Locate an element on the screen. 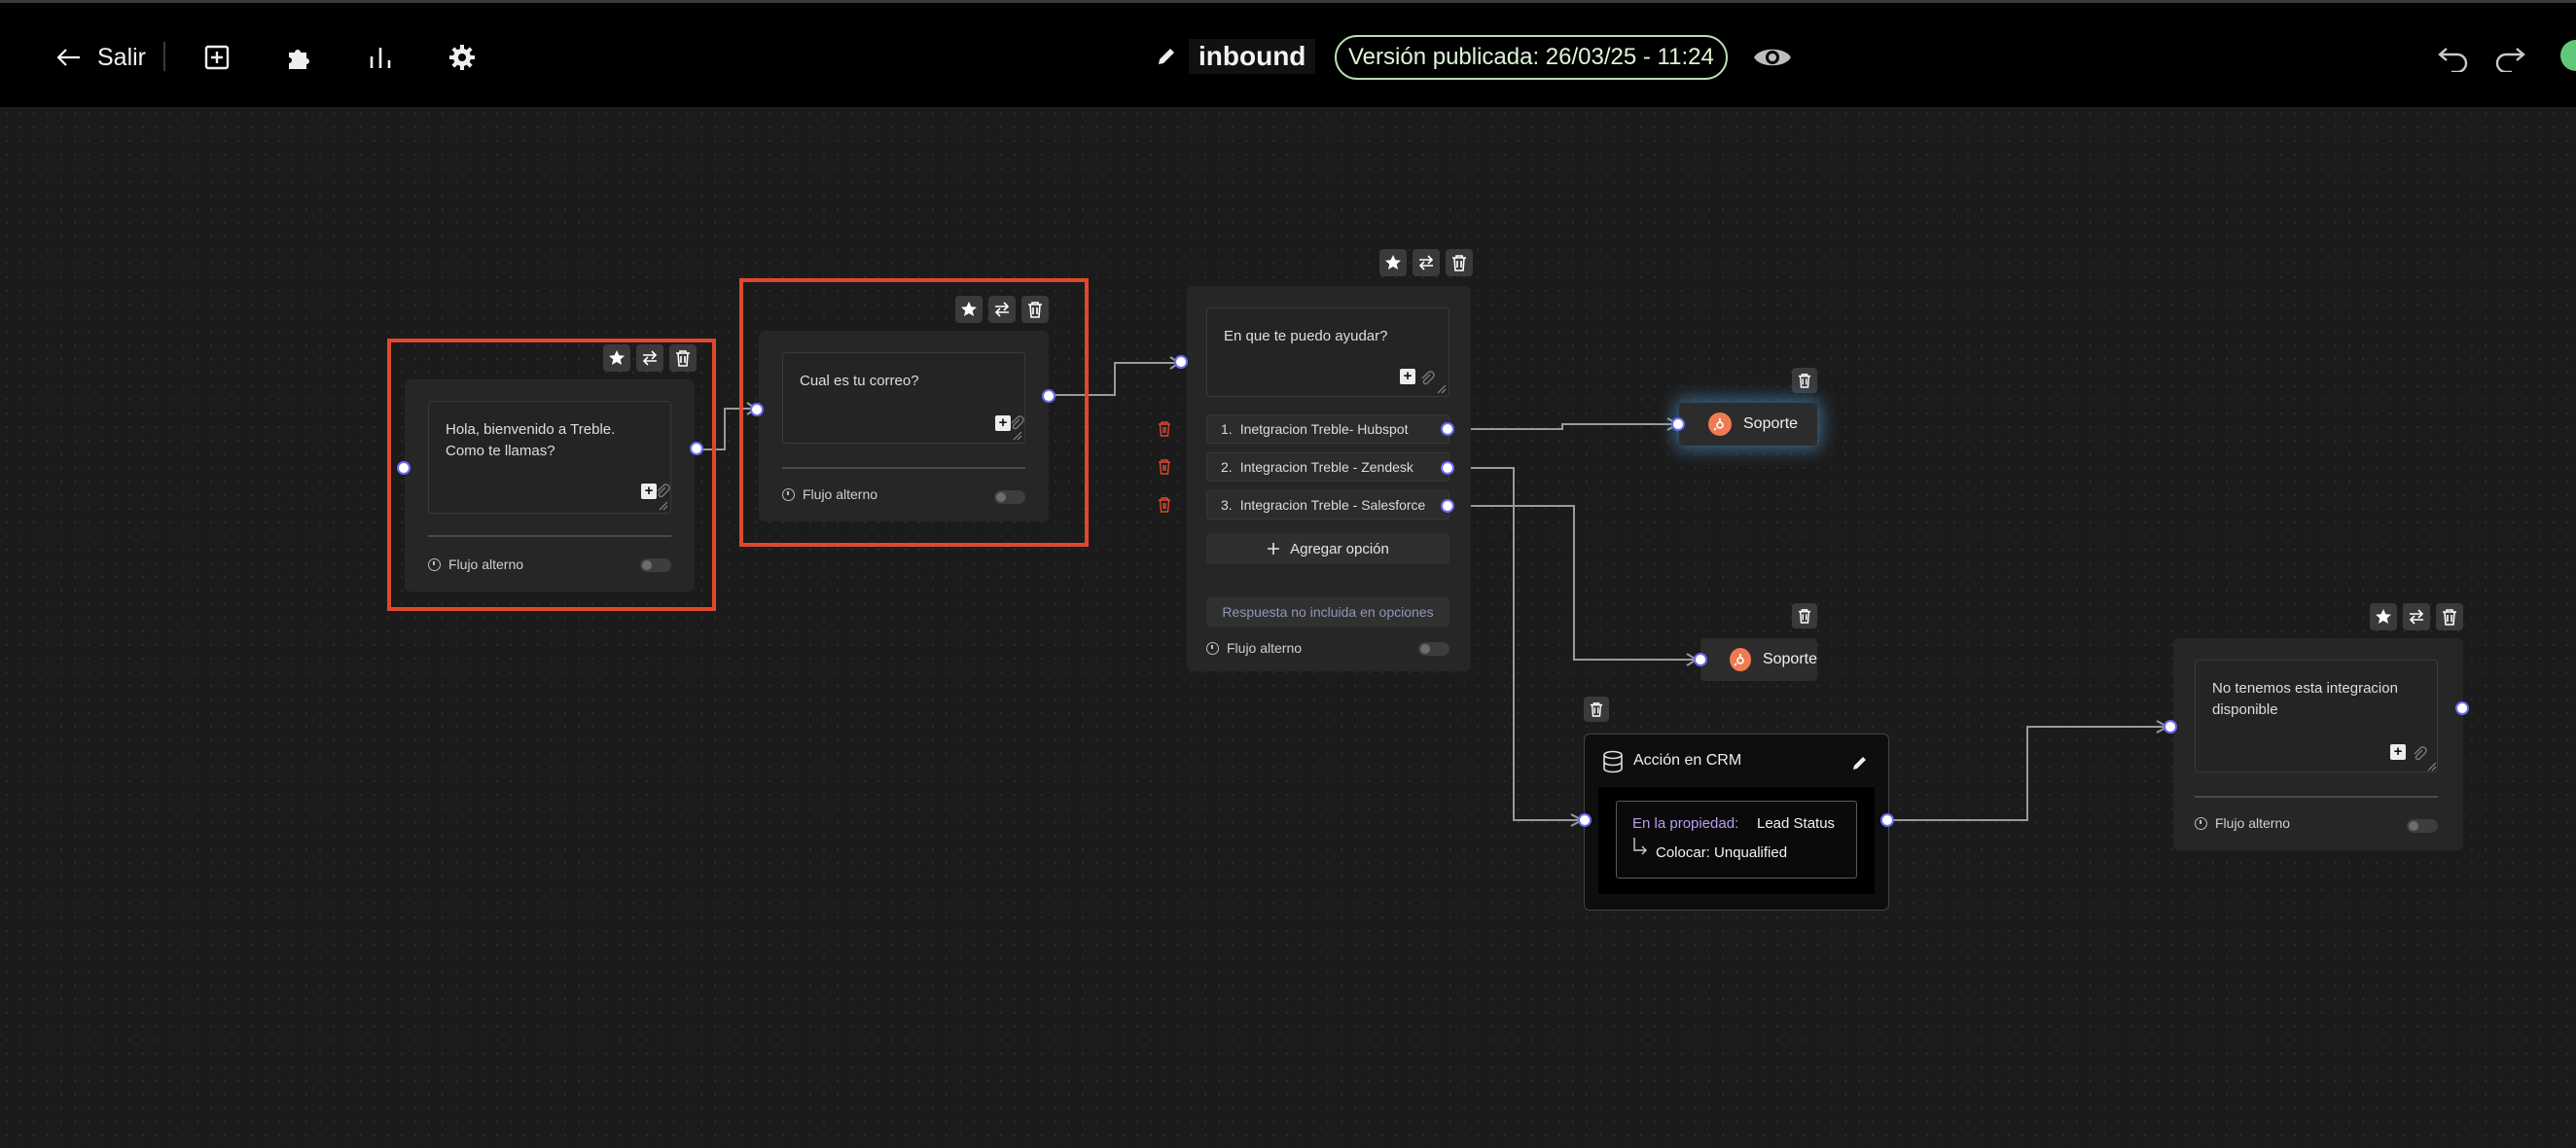  property-label: En la propiedad: is located at coordinates (1685, 823).